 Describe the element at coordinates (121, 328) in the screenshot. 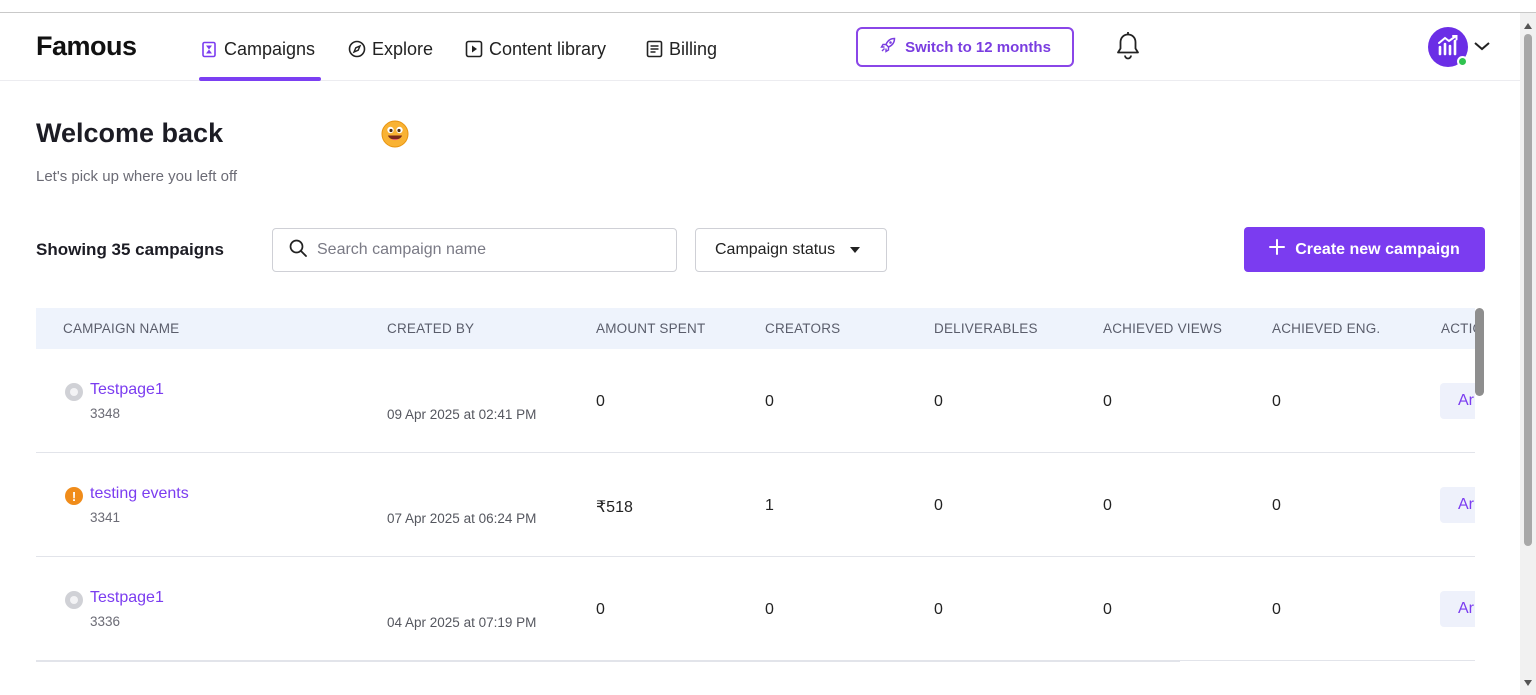

I see `column-header: CAMPAIGN NAME` at that location.